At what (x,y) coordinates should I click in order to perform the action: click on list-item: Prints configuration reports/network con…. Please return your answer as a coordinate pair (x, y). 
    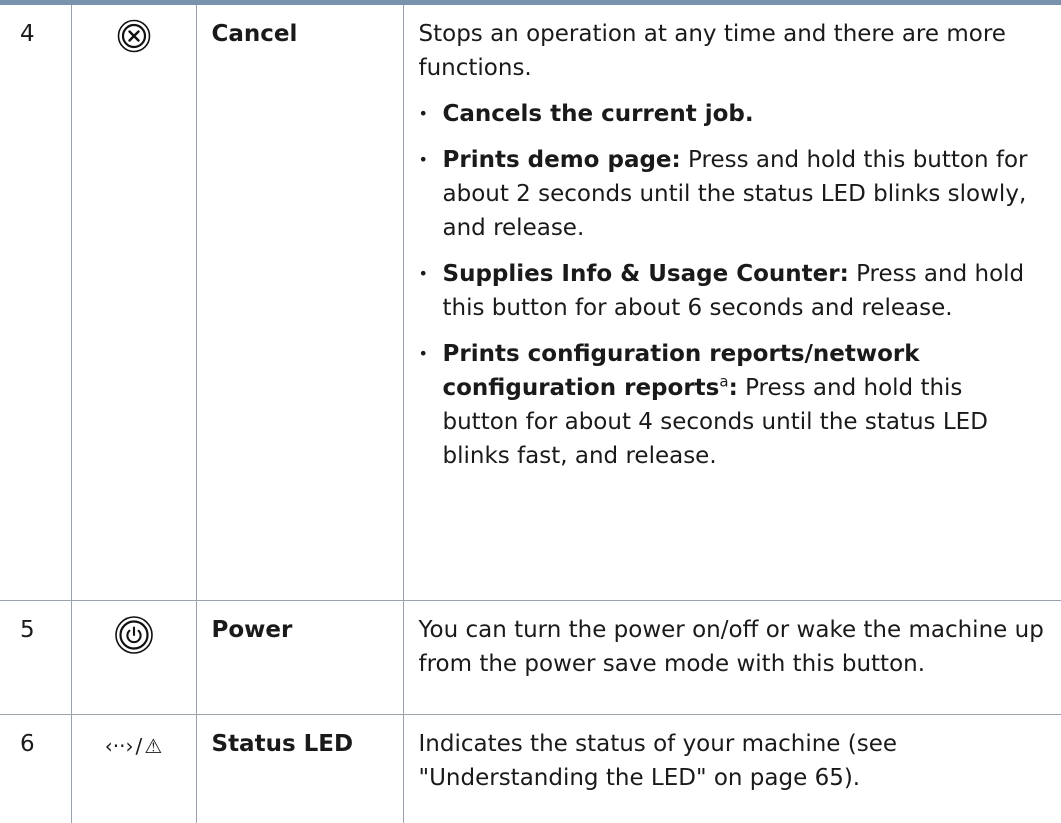
    Looking at the image, I should click on (732, 405).